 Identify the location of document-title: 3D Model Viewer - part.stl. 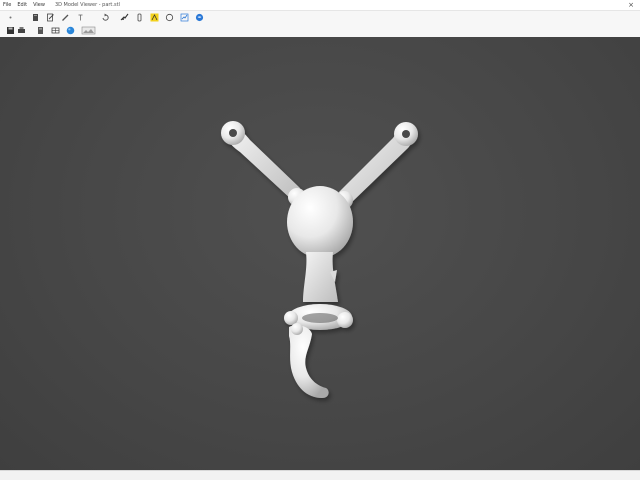
(87, 5).